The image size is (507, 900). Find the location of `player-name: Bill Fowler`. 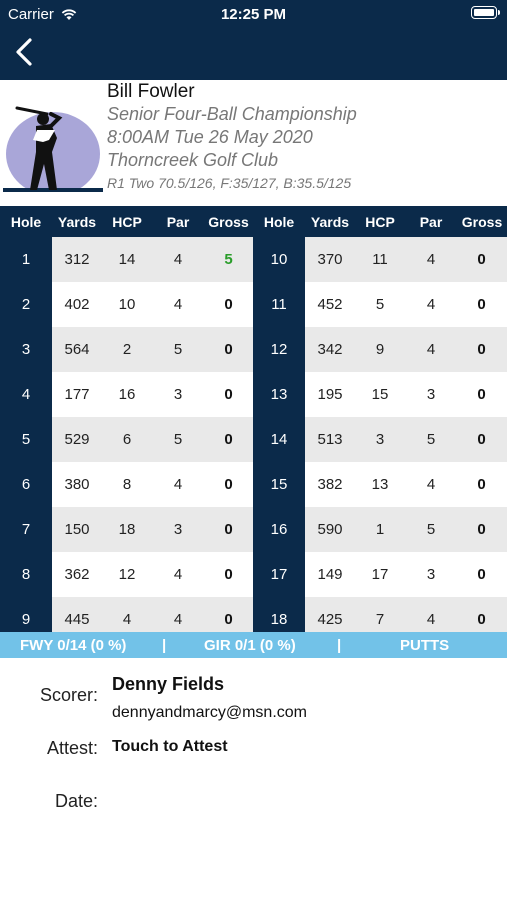

player-name: Bill Fowler is located at coordinates (151, 91).